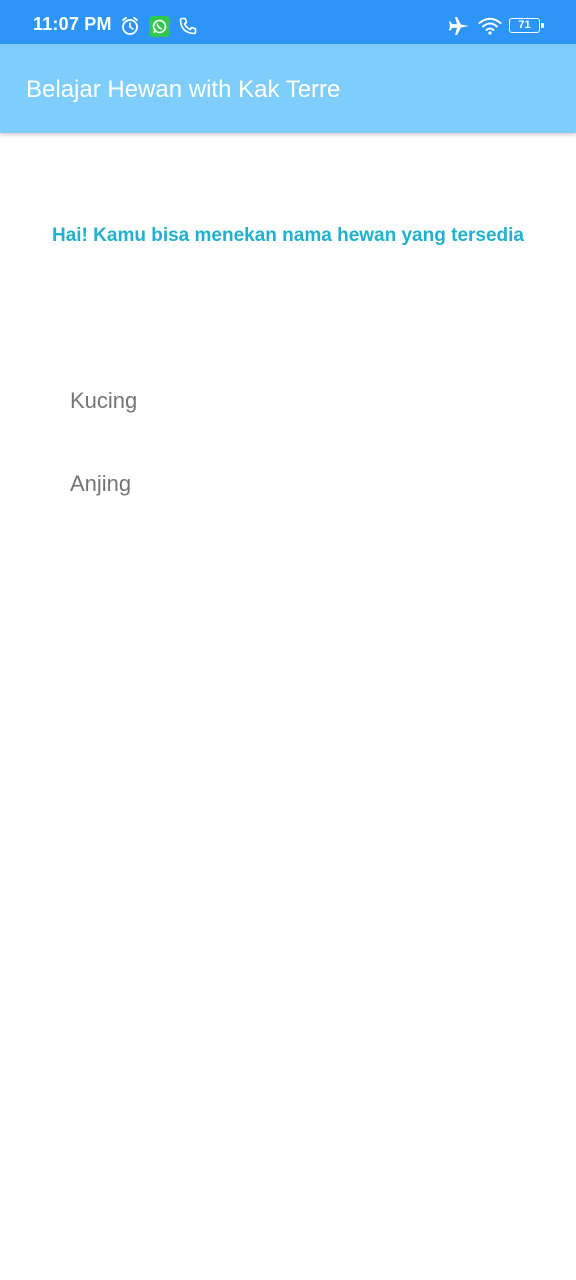 The image size is (576, 1280). Describe the element at coordinates (72, 24) in the screenshot. I see `status-time: 11:07 PM` at that location.